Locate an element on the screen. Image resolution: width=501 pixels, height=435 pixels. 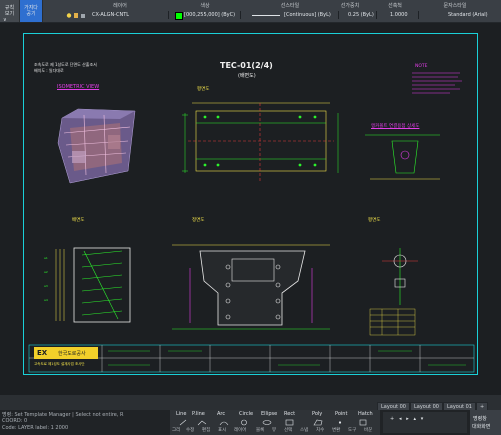
subtool-tools: 도구 is located at coordinates (352, 430).